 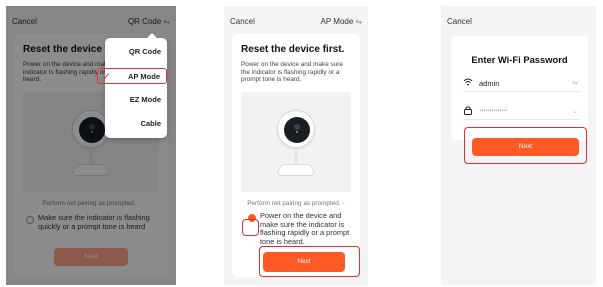 I want to click on checkmark-icon: ✓, so click(x=107, y=77).